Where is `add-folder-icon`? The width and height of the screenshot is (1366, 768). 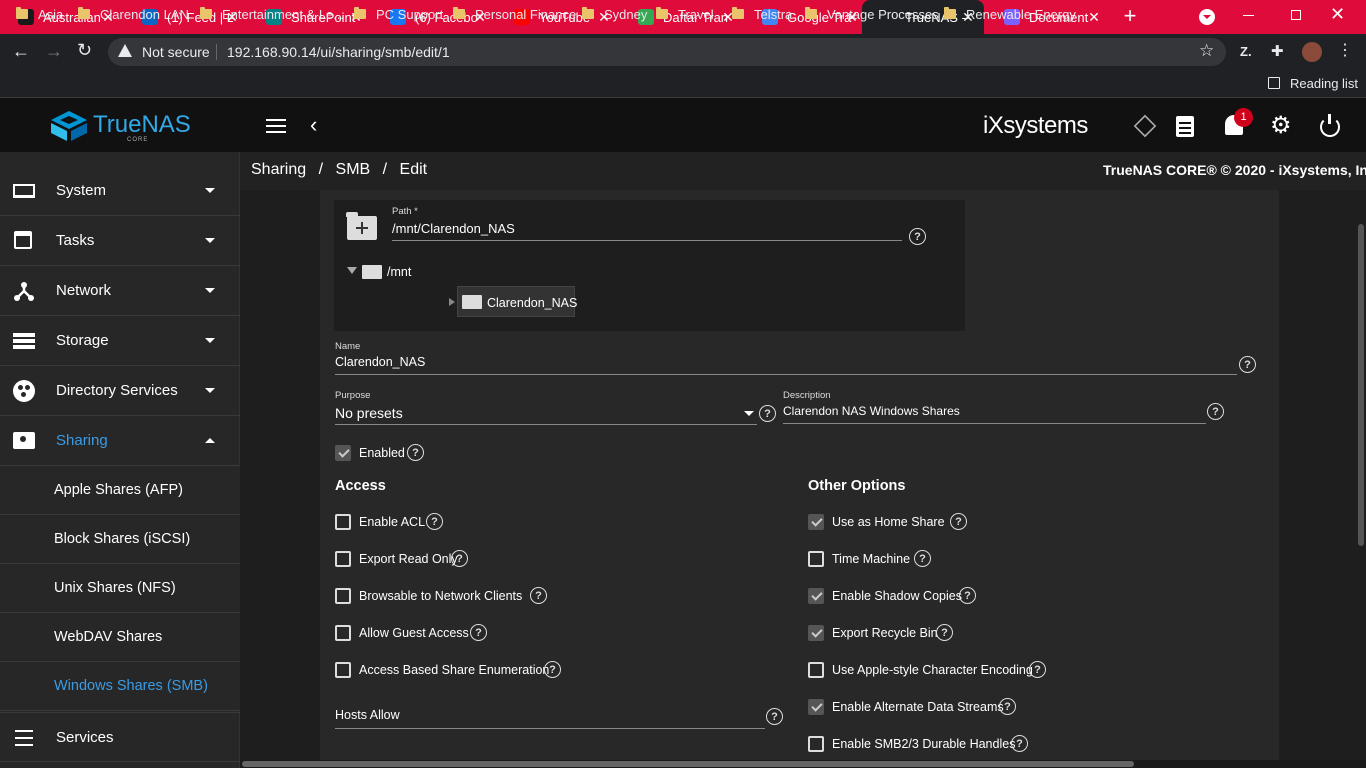
add-folder-icon is located at coordinates (361, 226).